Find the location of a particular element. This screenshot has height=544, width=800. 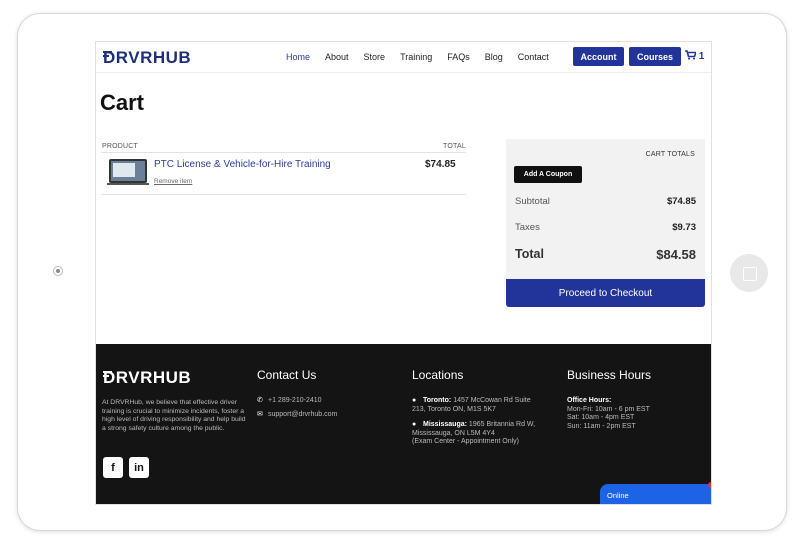

subtotal-value: $74.85 is located at coordinates (681, 201).